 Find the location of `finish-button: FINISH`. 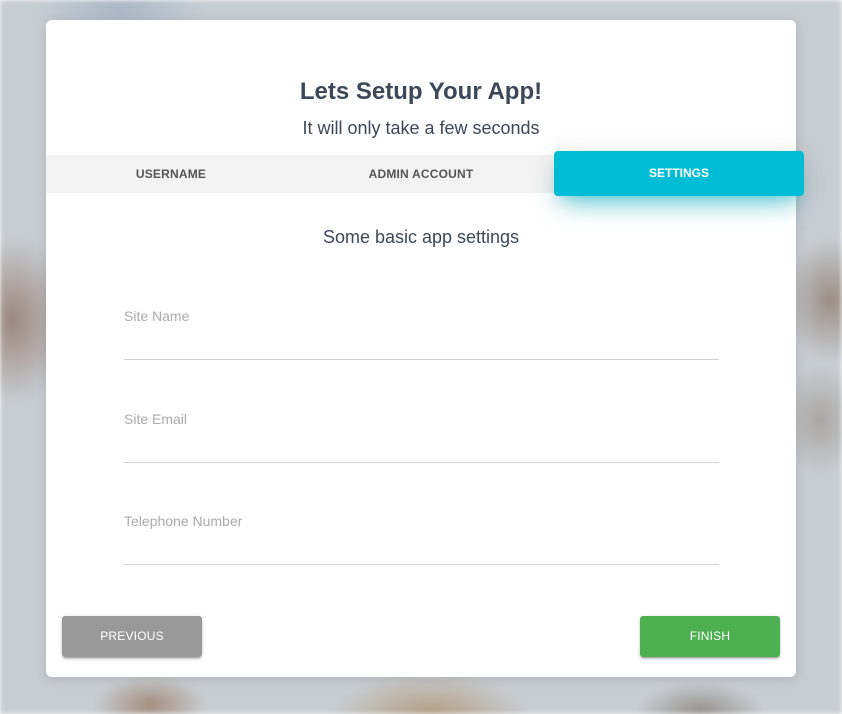

finish-button: FINISH is located at coordinates (710, 636).